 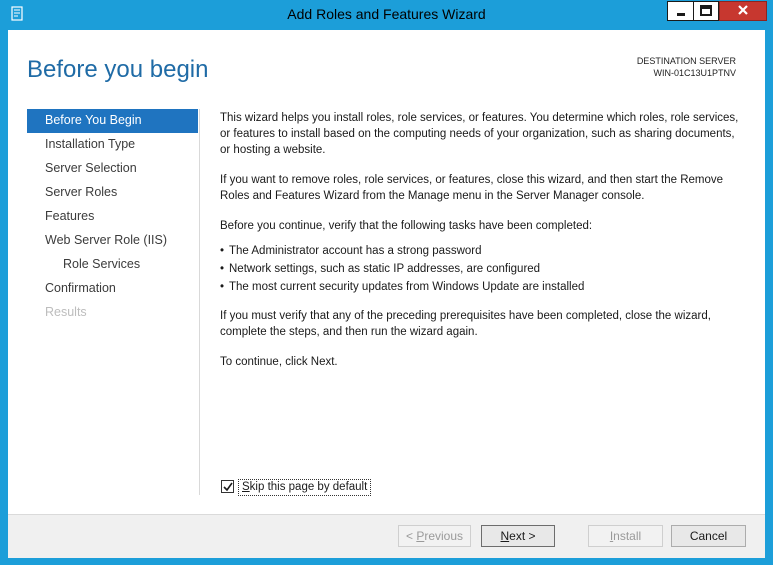 I want to click on wizard-footer: < Previous Next > Install Cancel, so click(x=386, y=536).